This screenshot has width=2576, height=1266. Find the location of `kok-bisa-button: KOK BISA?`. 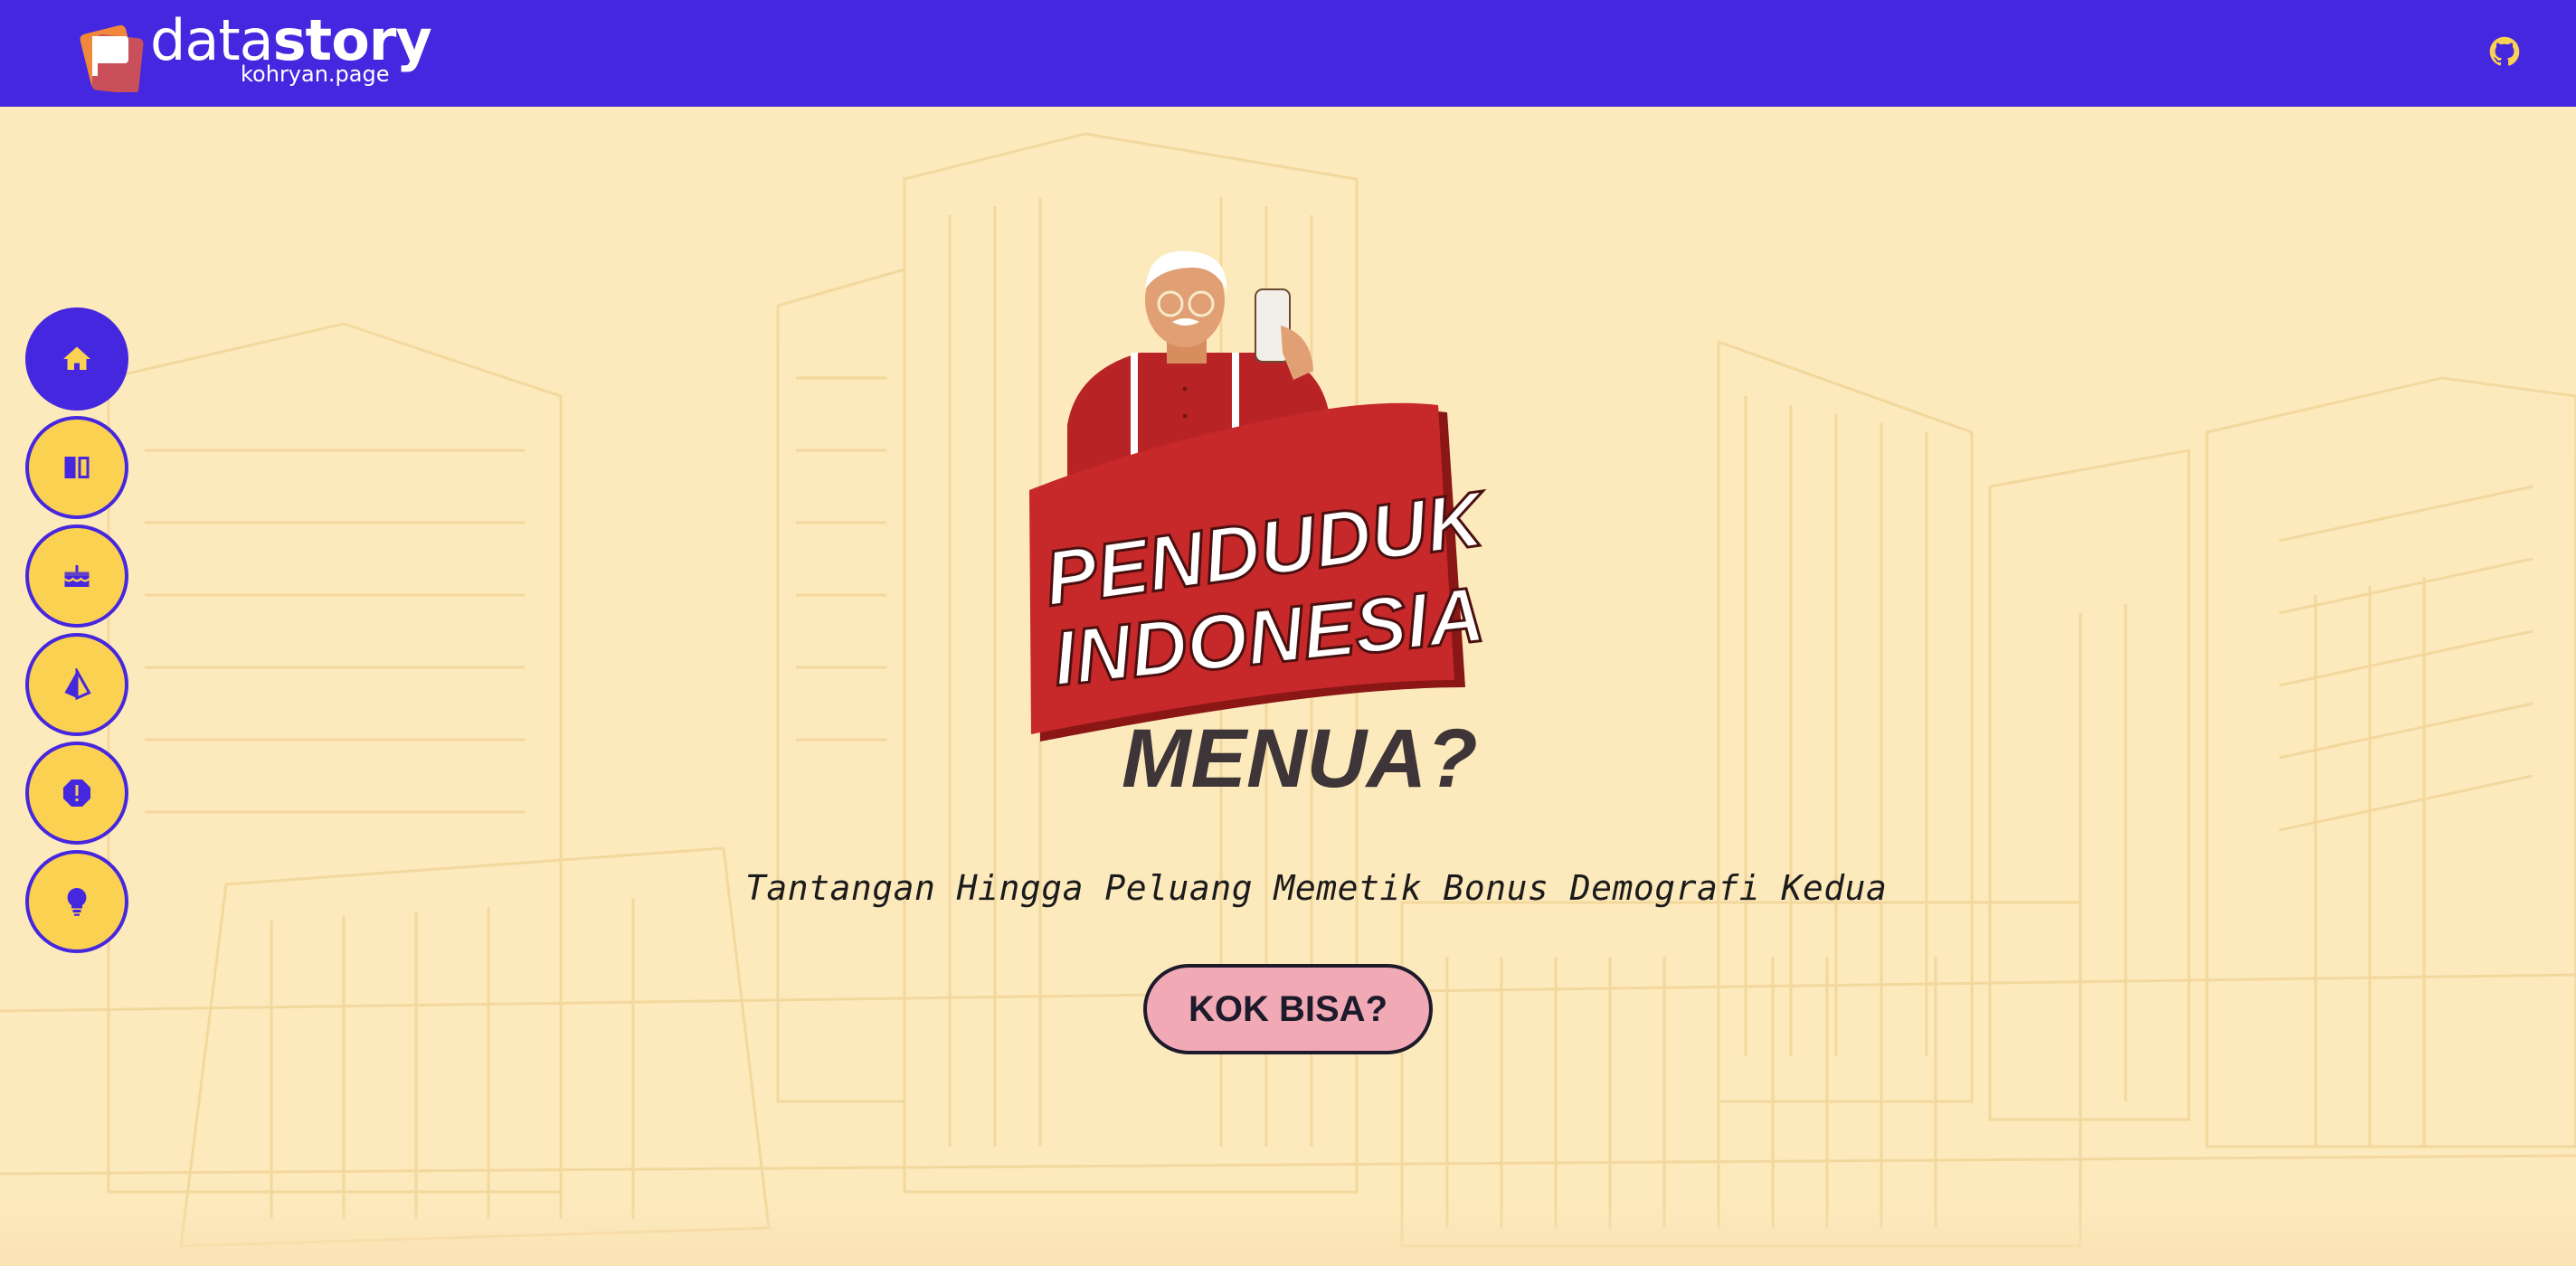

kok-bisa-button: KOK BISA? is located at coordinates (1288, 1009).